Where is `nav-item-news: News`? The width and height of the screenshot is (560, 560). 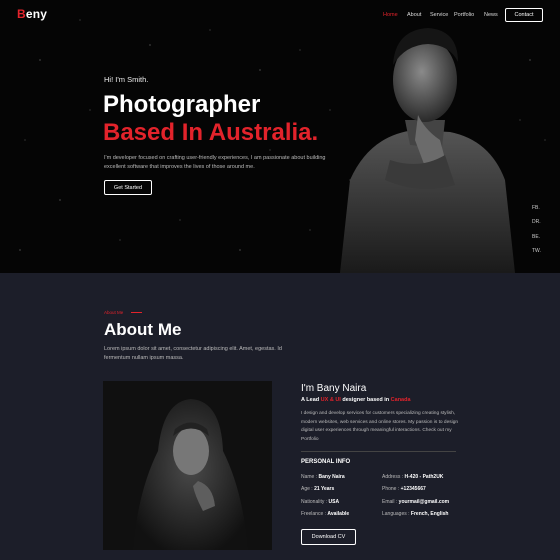 nav-item-news: News is located at coordinates (491, 15).